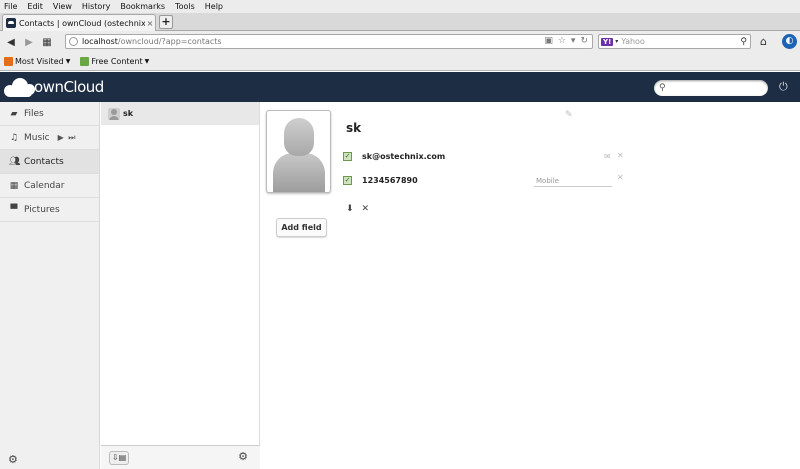  What do you see at coordinates (35, 6) in the screenshot?
I see `menu-edit: Edit` at bounding box center [35, 6].